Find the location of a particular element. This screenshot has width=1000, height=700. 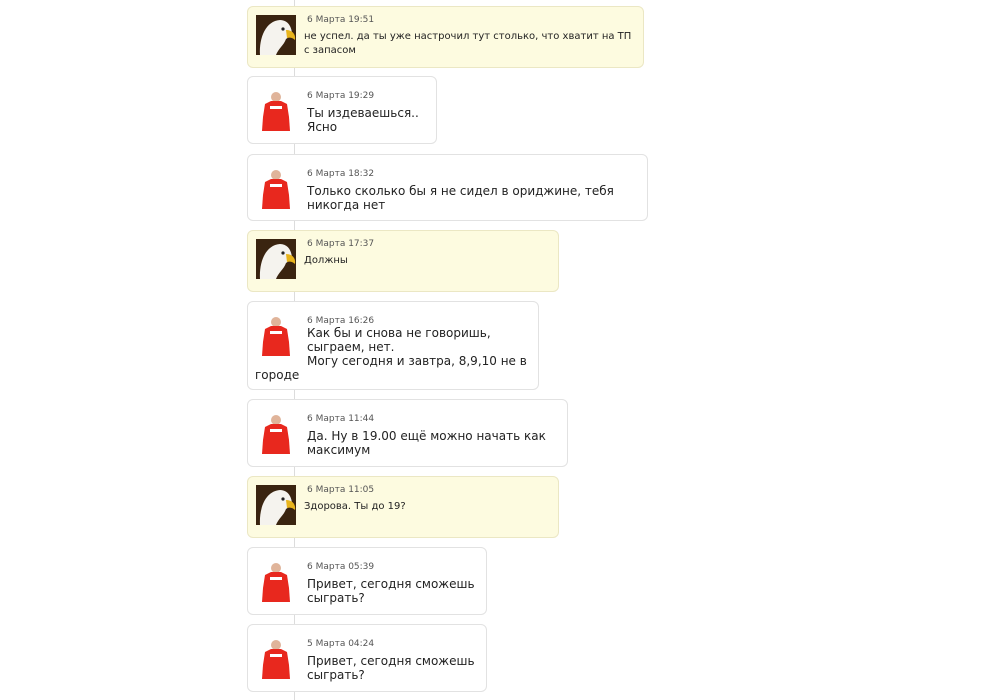

message-timestamp: 6 Марта 17:37 is located at coordinates (341, 244).